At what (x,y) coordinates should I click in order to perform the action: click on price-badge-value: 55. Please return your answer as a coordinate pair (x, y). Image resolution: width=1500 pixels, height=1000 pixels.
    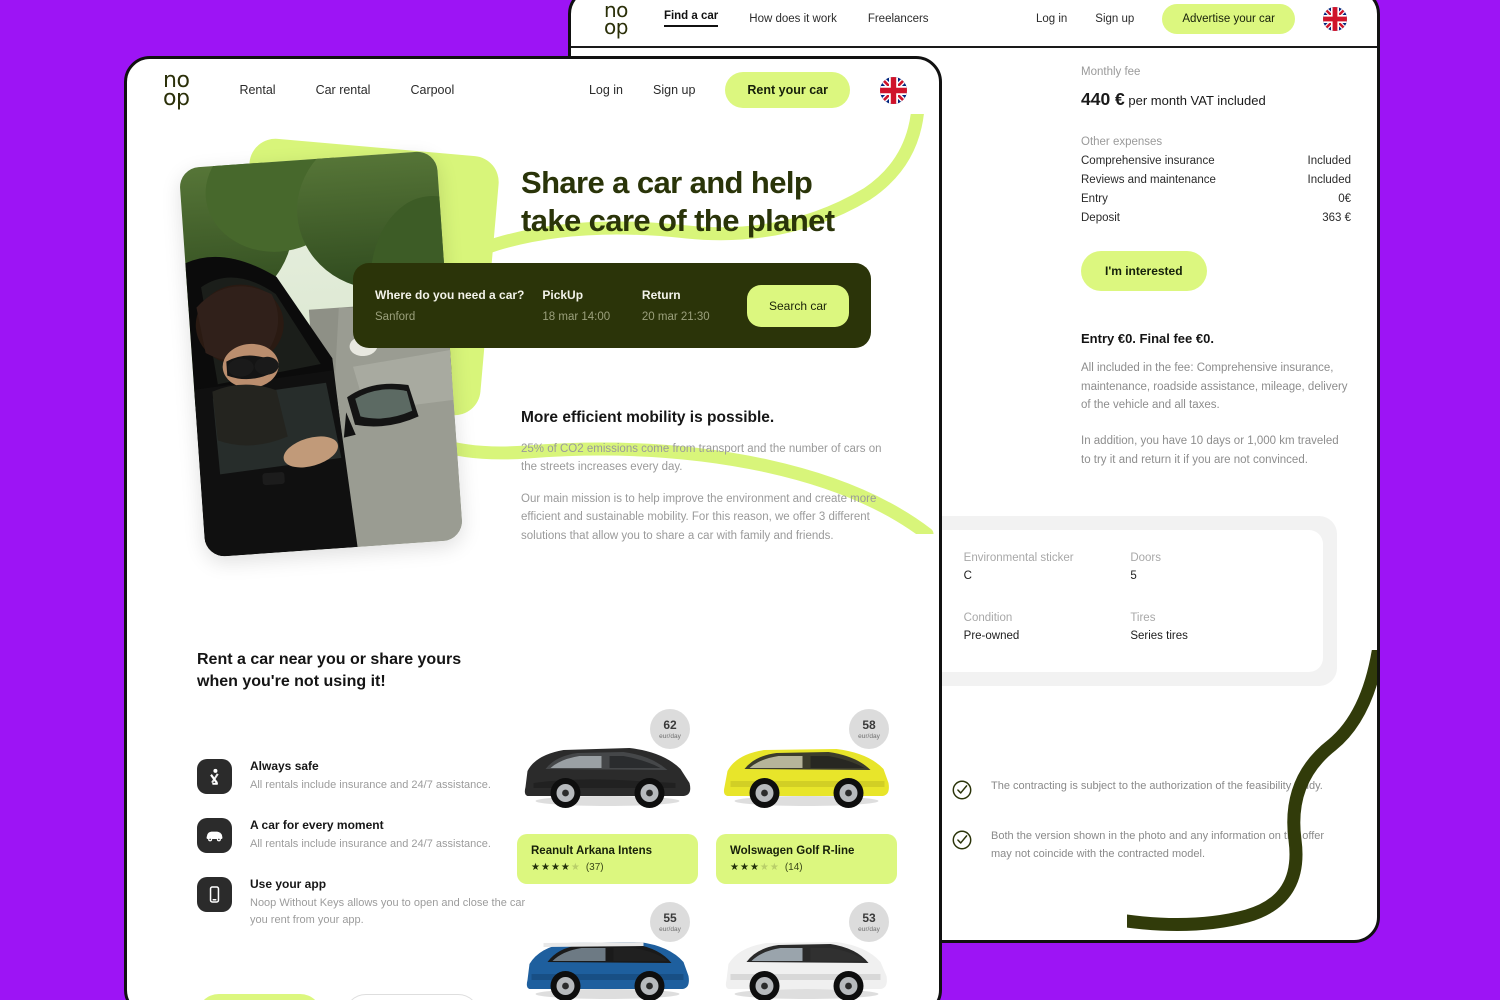
    Looking at the image, I should click on (670, 917).